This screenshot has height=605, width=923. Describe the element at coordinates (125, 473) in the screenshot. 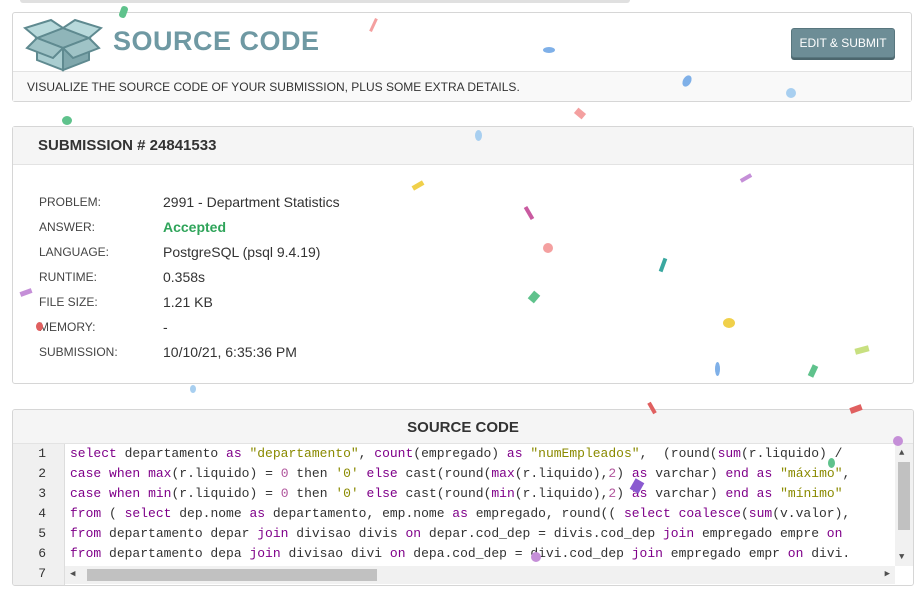

I see `code-keyword: when` at that location.